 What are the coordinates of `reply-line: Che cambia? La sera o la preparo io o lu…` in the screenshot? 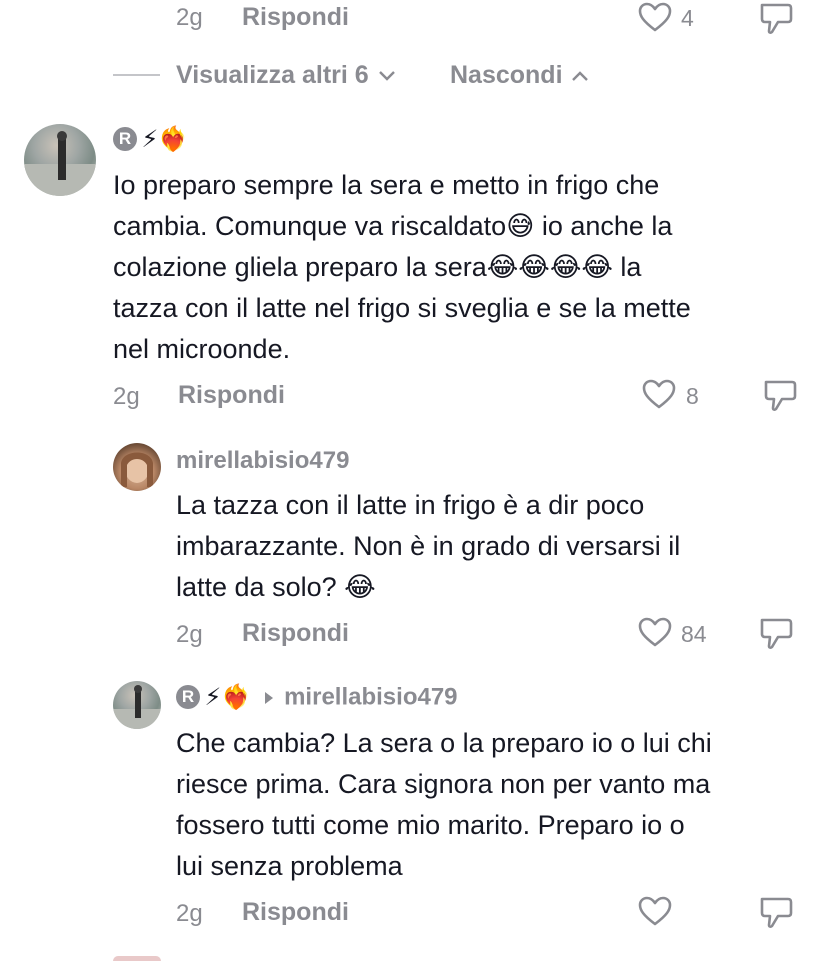 It's located at (444, 743).